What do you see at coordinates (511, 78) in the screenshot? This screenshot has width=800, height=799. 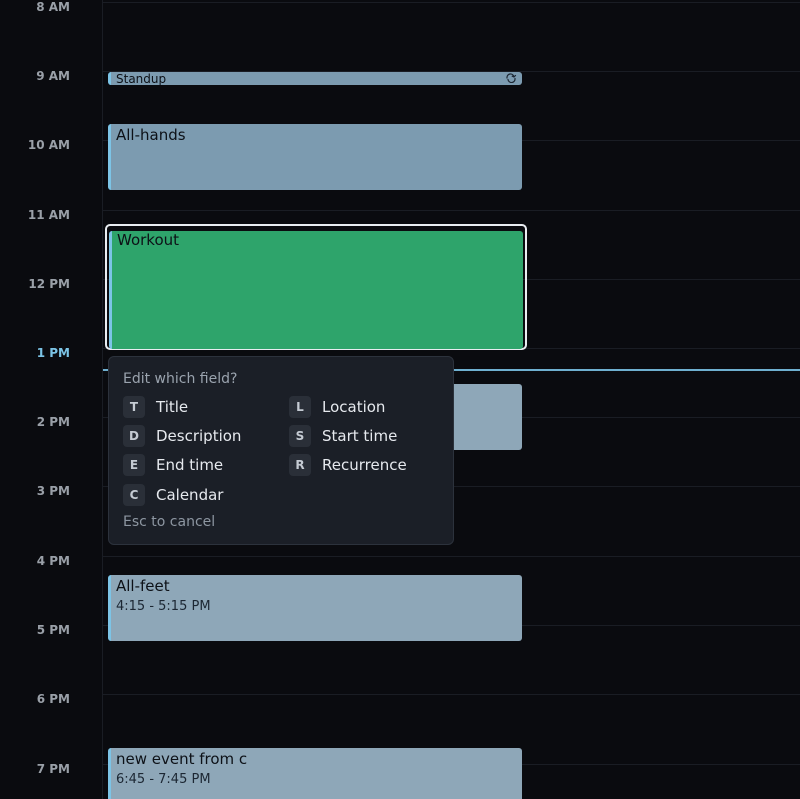 I see `repeat-icon` at bounding box center [511, 78].